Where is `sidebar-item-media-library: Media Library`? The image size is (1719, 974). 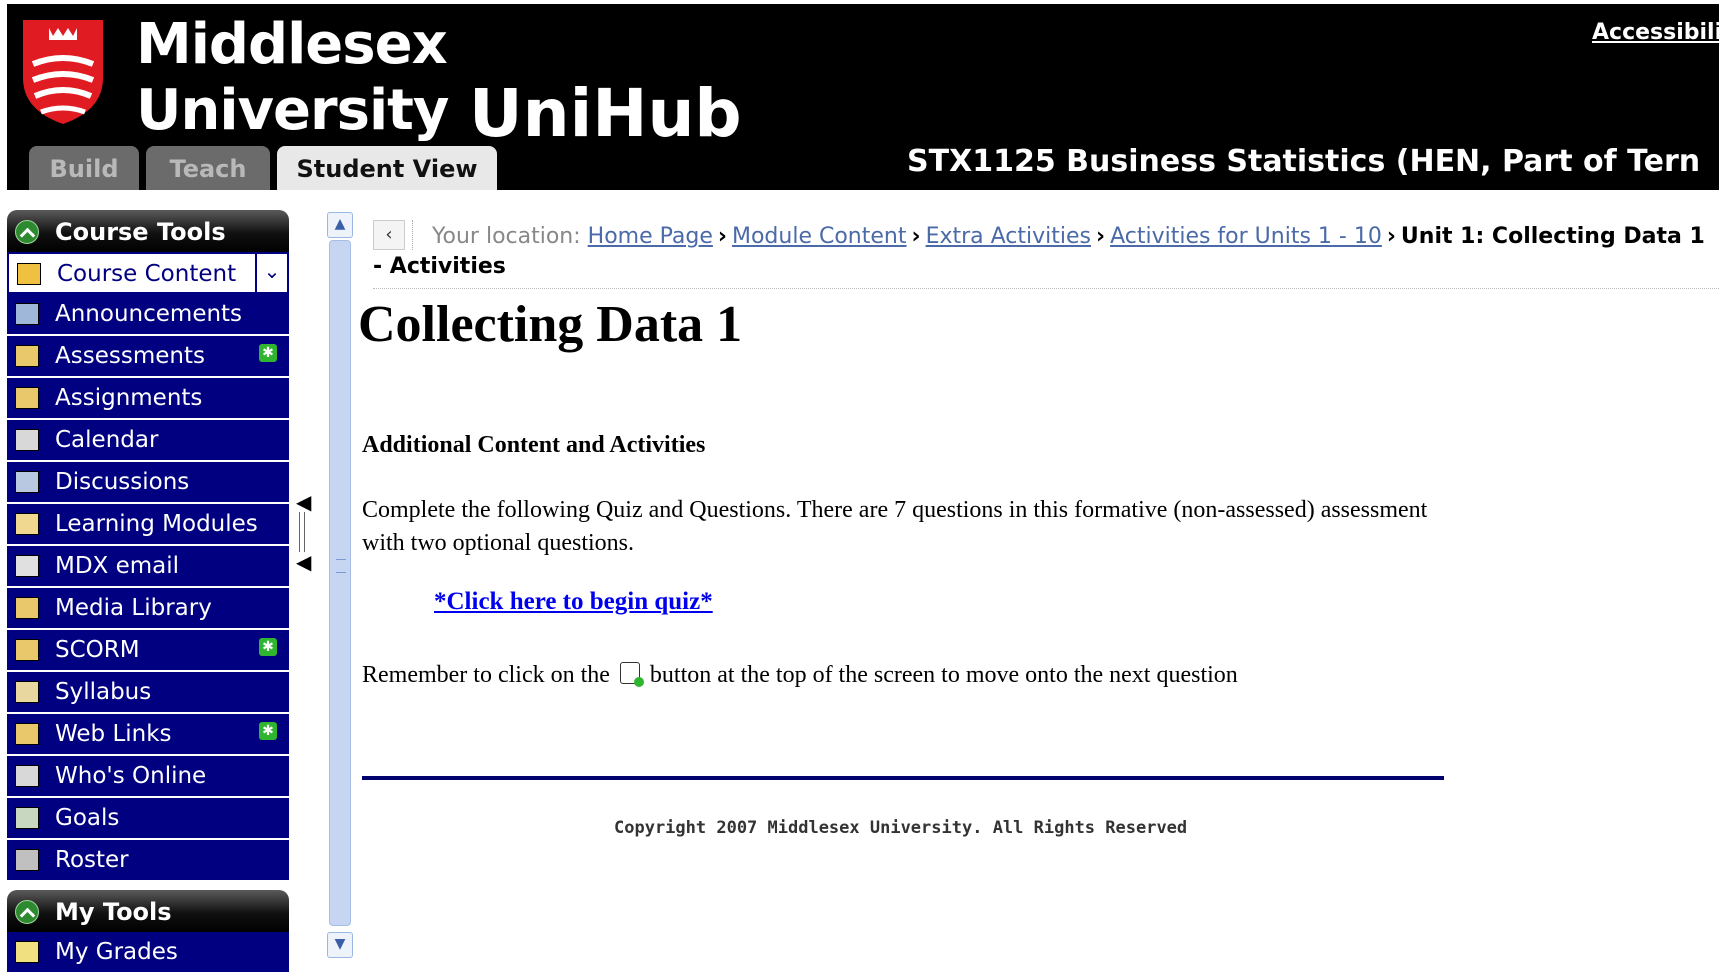 sidebar-item-media-library: Media Library is located at coordinates (148, 609).